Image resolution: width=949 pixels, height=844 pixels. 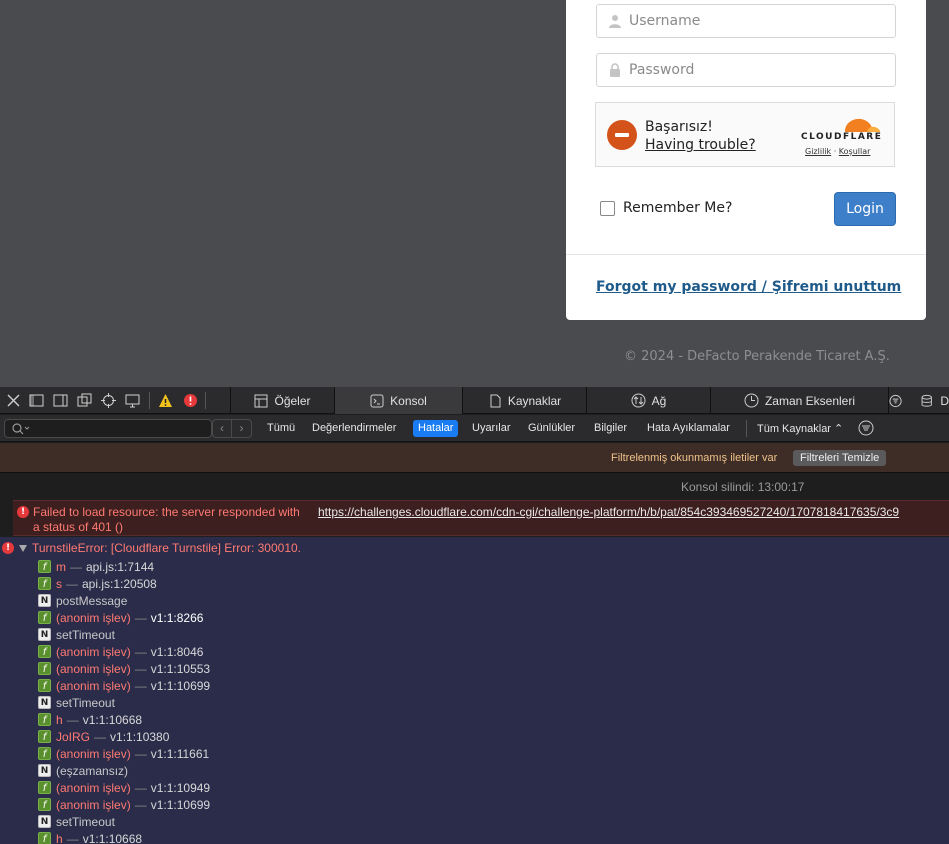 What do you see at coordinates (688, 428) in the screenshot?
I see `filter-debugs: Hata Ayıklamalar` at bounding box center [688, 428].